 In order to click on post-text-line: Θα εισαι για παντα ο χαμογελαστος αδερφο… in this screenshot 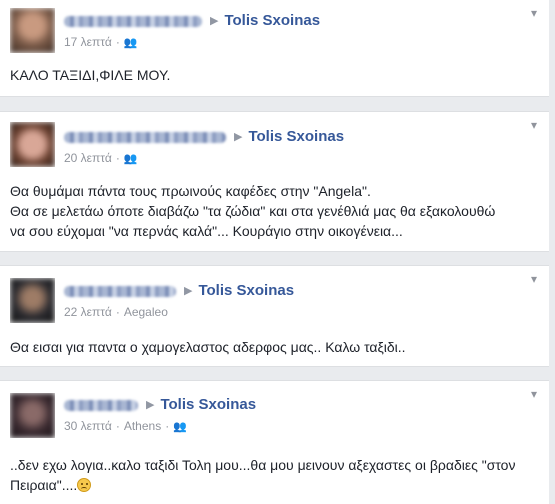, I will do `click(208, 347)`.